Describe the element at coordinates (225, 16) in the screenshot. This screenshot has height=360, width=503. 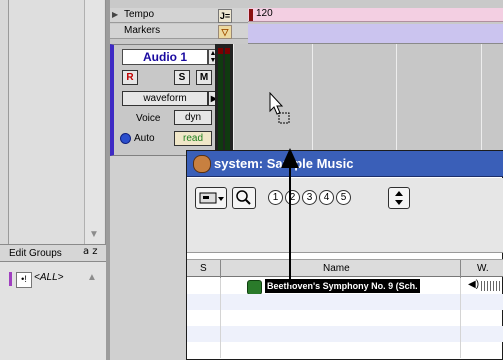
I see `tempo-badge-icon: J=` at that location.